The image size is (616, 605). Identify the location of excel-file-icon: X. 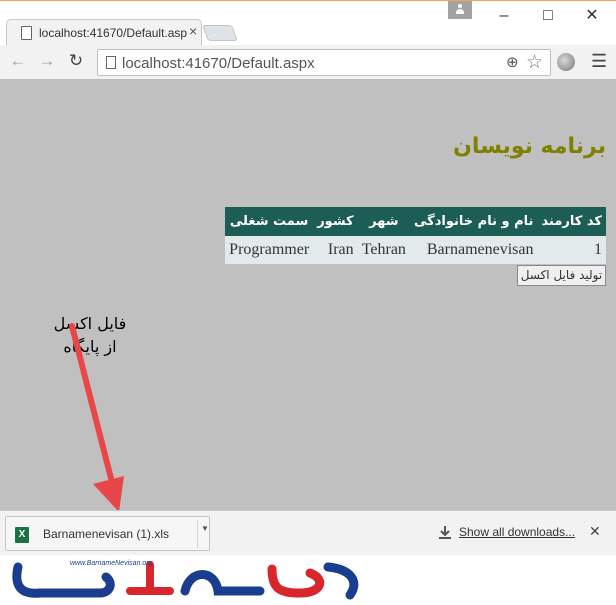
(22, 535).